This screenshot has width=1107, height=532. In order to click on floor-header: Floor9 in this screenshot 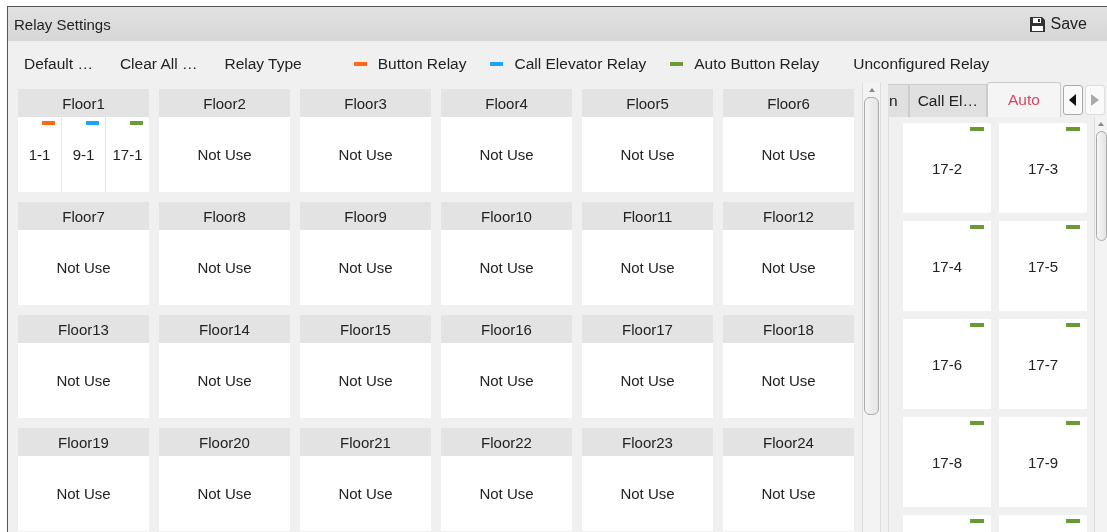, I will do `click(365, 216)`.